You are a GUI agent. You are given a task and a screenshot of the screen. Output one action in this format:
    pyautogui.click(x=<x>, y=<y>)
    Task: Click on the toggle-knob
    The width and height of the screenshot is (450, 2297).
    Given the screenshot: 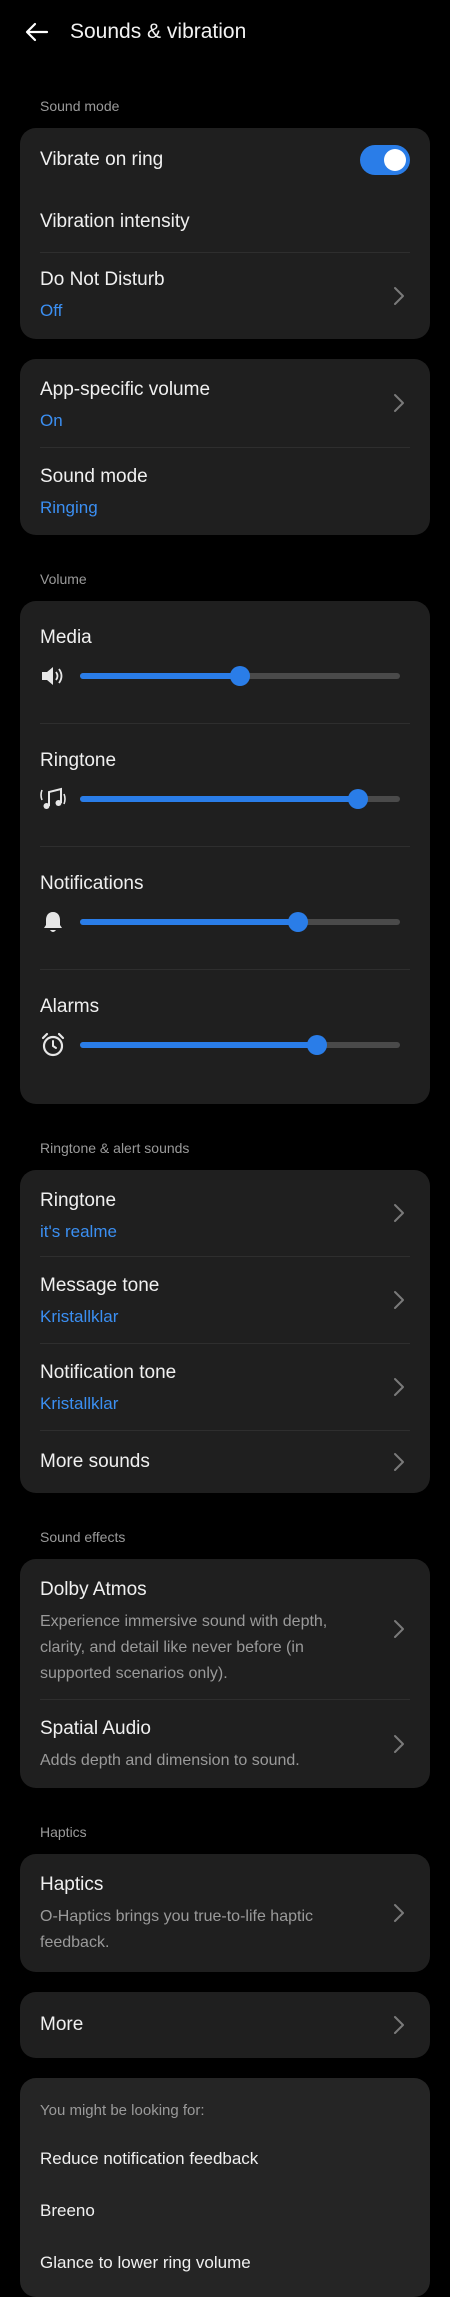 What is the action you would take?
    pyautogui.click(x=395, y=160)
    